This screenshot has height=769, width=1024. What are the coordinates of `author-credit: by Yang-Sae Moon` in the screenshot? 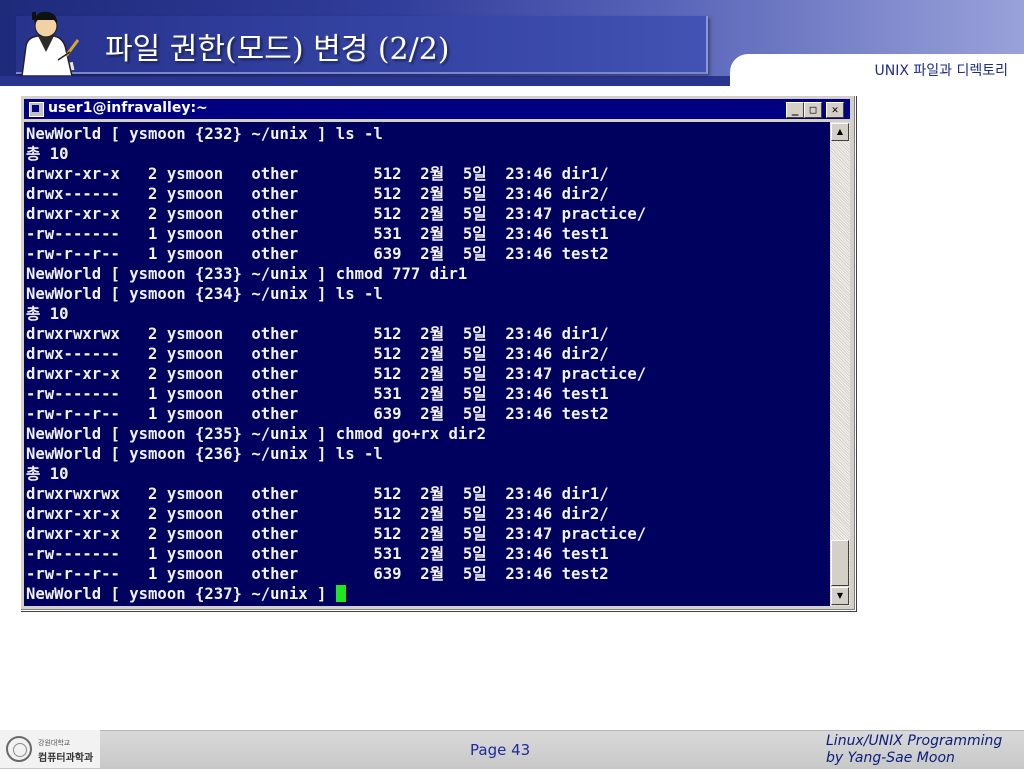 It's located at (890, 758).